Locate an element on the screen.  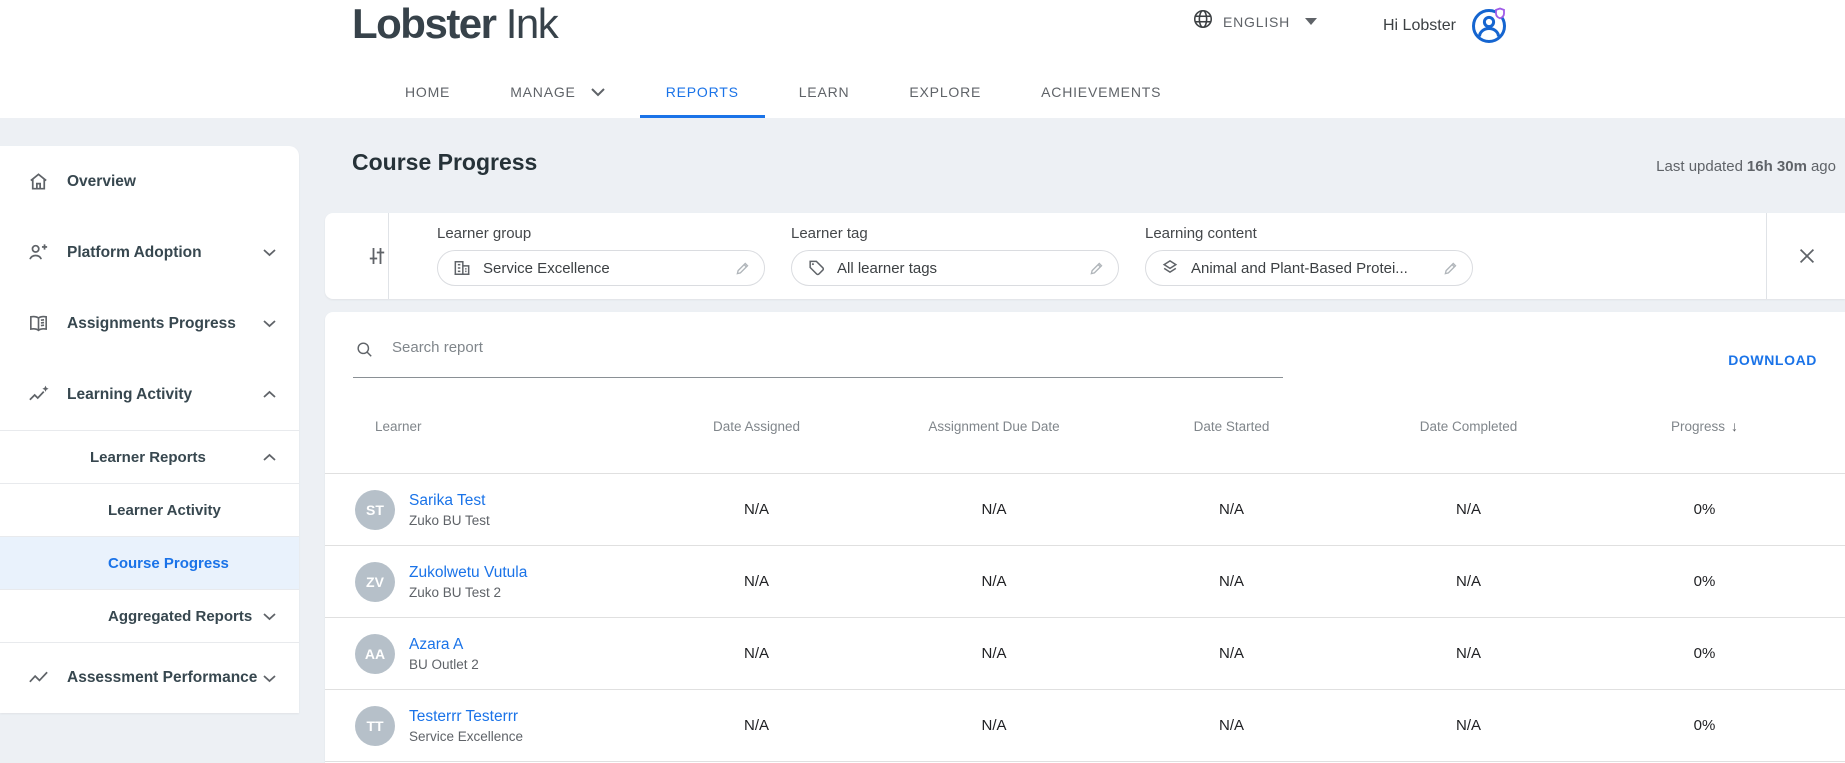
layers-icon is located at coordinates (1170, 268).